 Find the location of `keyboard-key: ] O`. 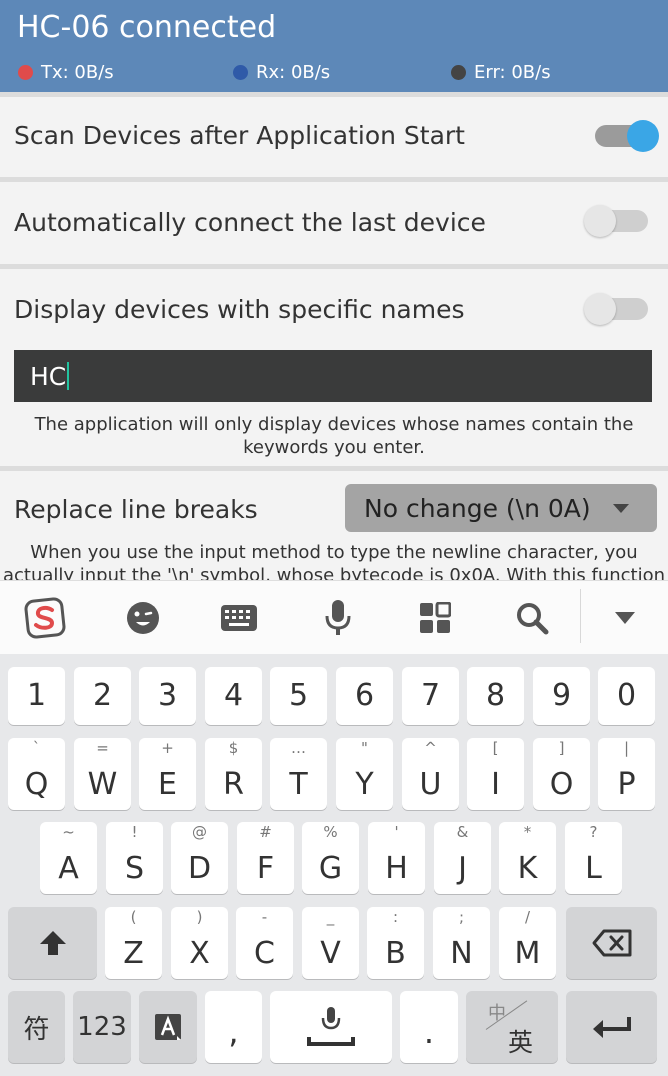

keyboard-key: ] O is located at coordinates (561, 774).